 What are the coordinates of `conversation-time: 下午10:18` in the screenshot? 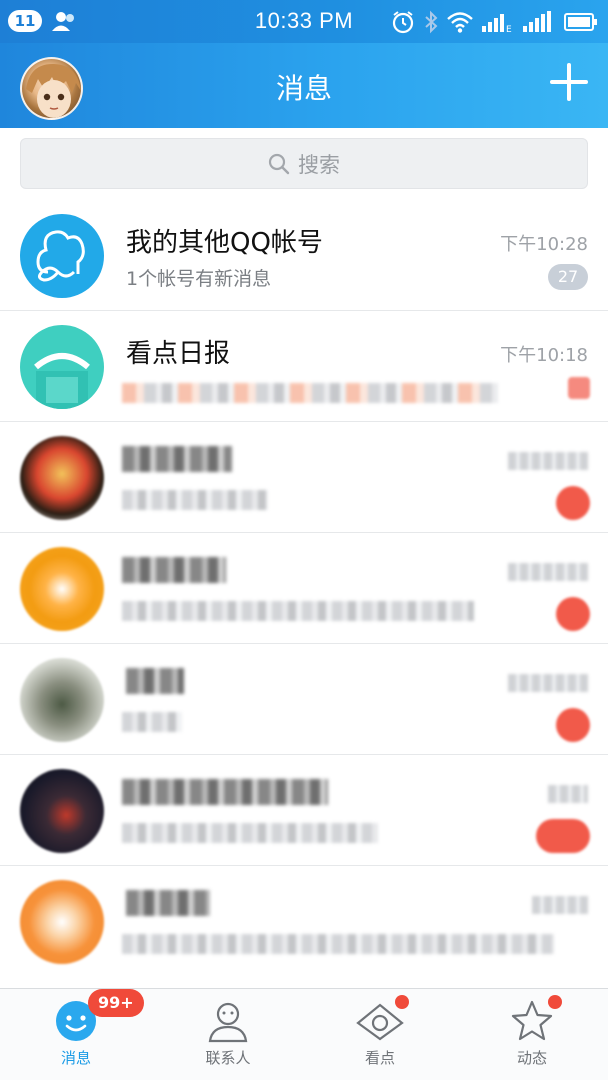 It's located at (544, 355).